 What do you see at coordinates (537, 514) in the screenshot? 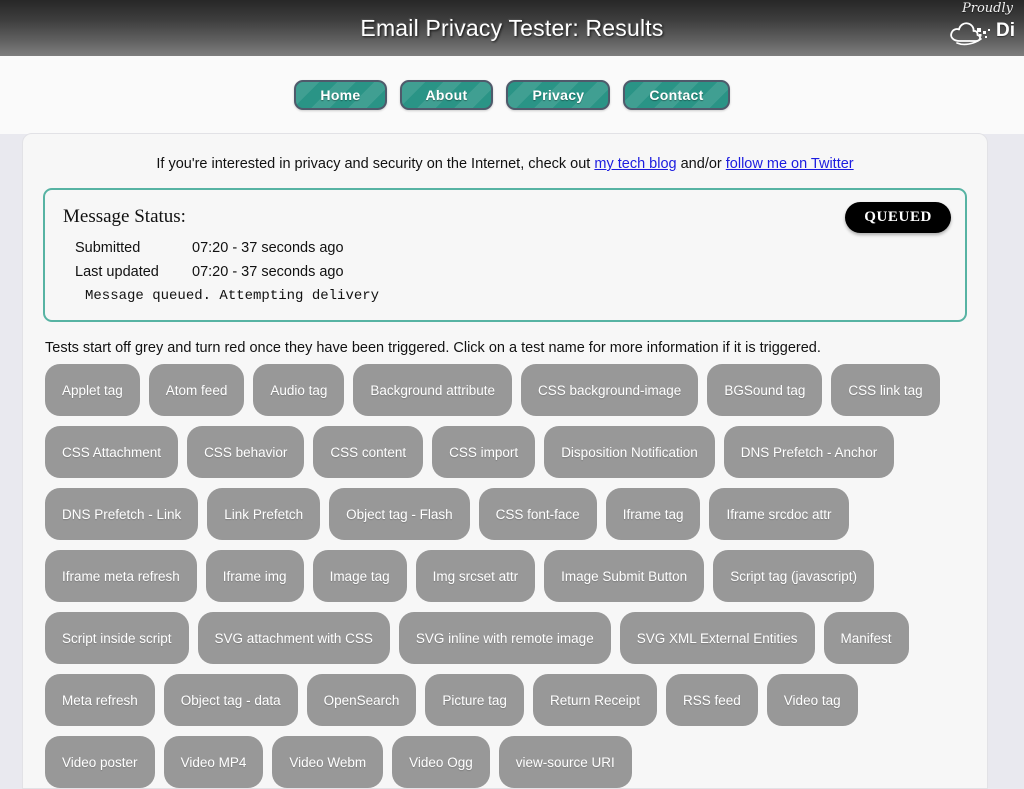
I see `test-tag: CSS font-face` at bounding box center [537, 514].